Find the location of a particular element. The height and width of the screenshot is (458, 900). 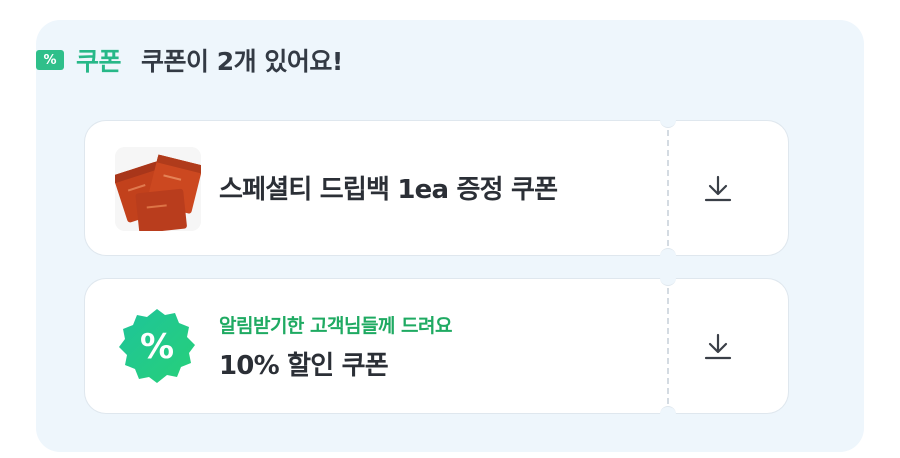

percent-badge-glyph: % is located at coordinates (157, 347).